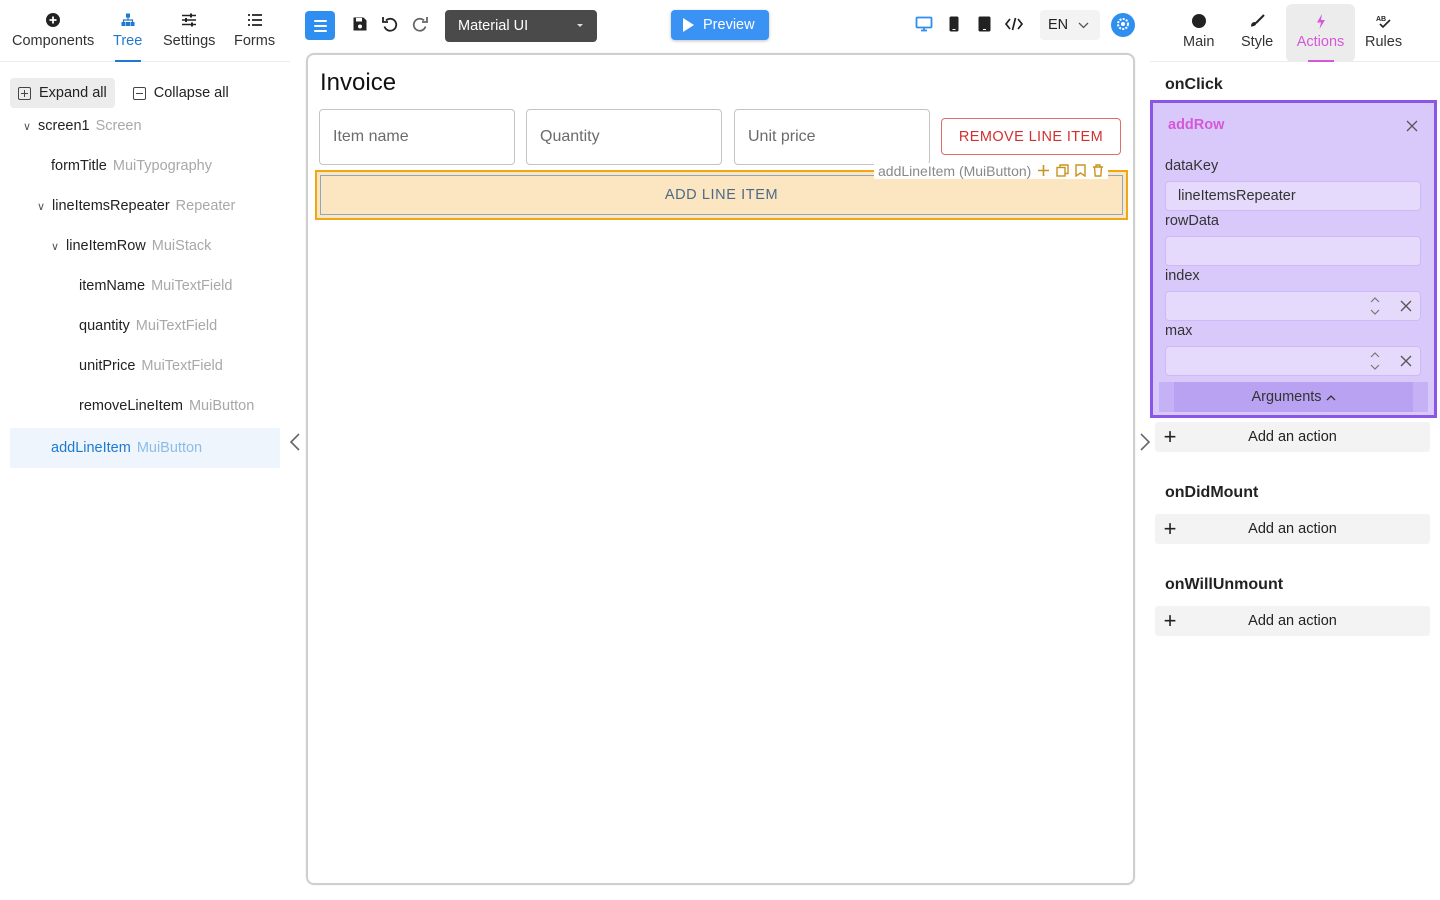 The image size is (1440, 900). I want to click on app-settings-button, so click(1123, 25).